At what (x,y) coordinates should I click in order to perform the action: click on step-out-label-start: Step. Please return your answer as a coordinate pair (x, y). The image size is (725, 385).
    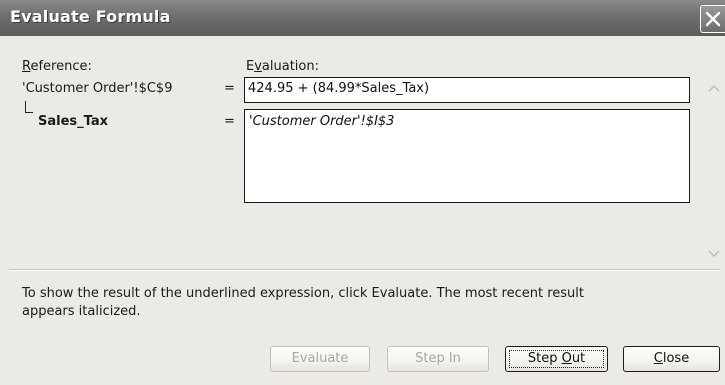
    Looking at the image, I should click on (544, 358).